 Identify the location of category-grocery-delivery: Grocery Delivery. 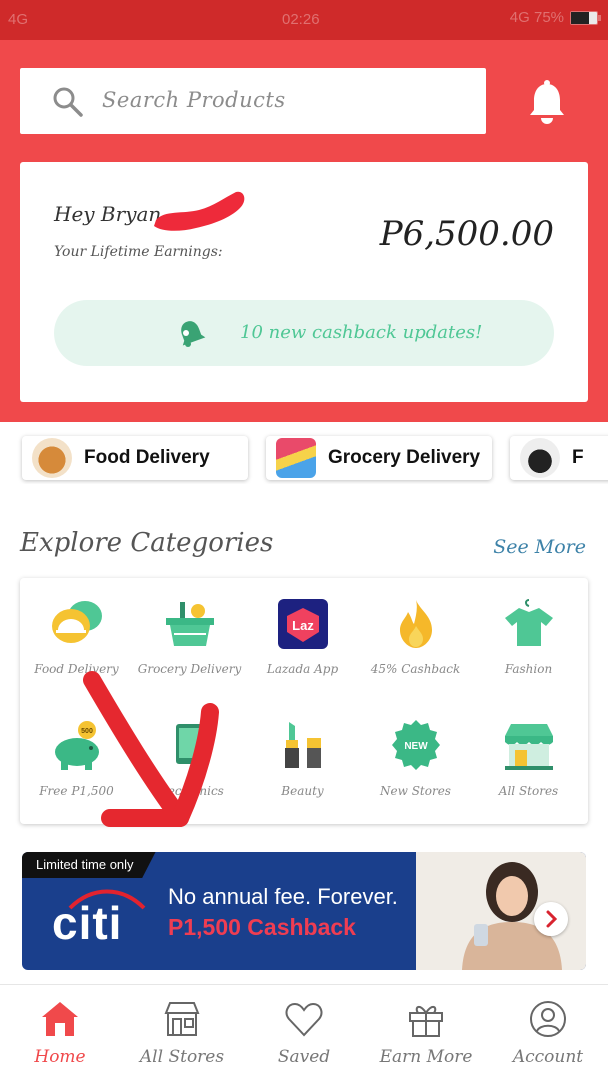
(189, 636).